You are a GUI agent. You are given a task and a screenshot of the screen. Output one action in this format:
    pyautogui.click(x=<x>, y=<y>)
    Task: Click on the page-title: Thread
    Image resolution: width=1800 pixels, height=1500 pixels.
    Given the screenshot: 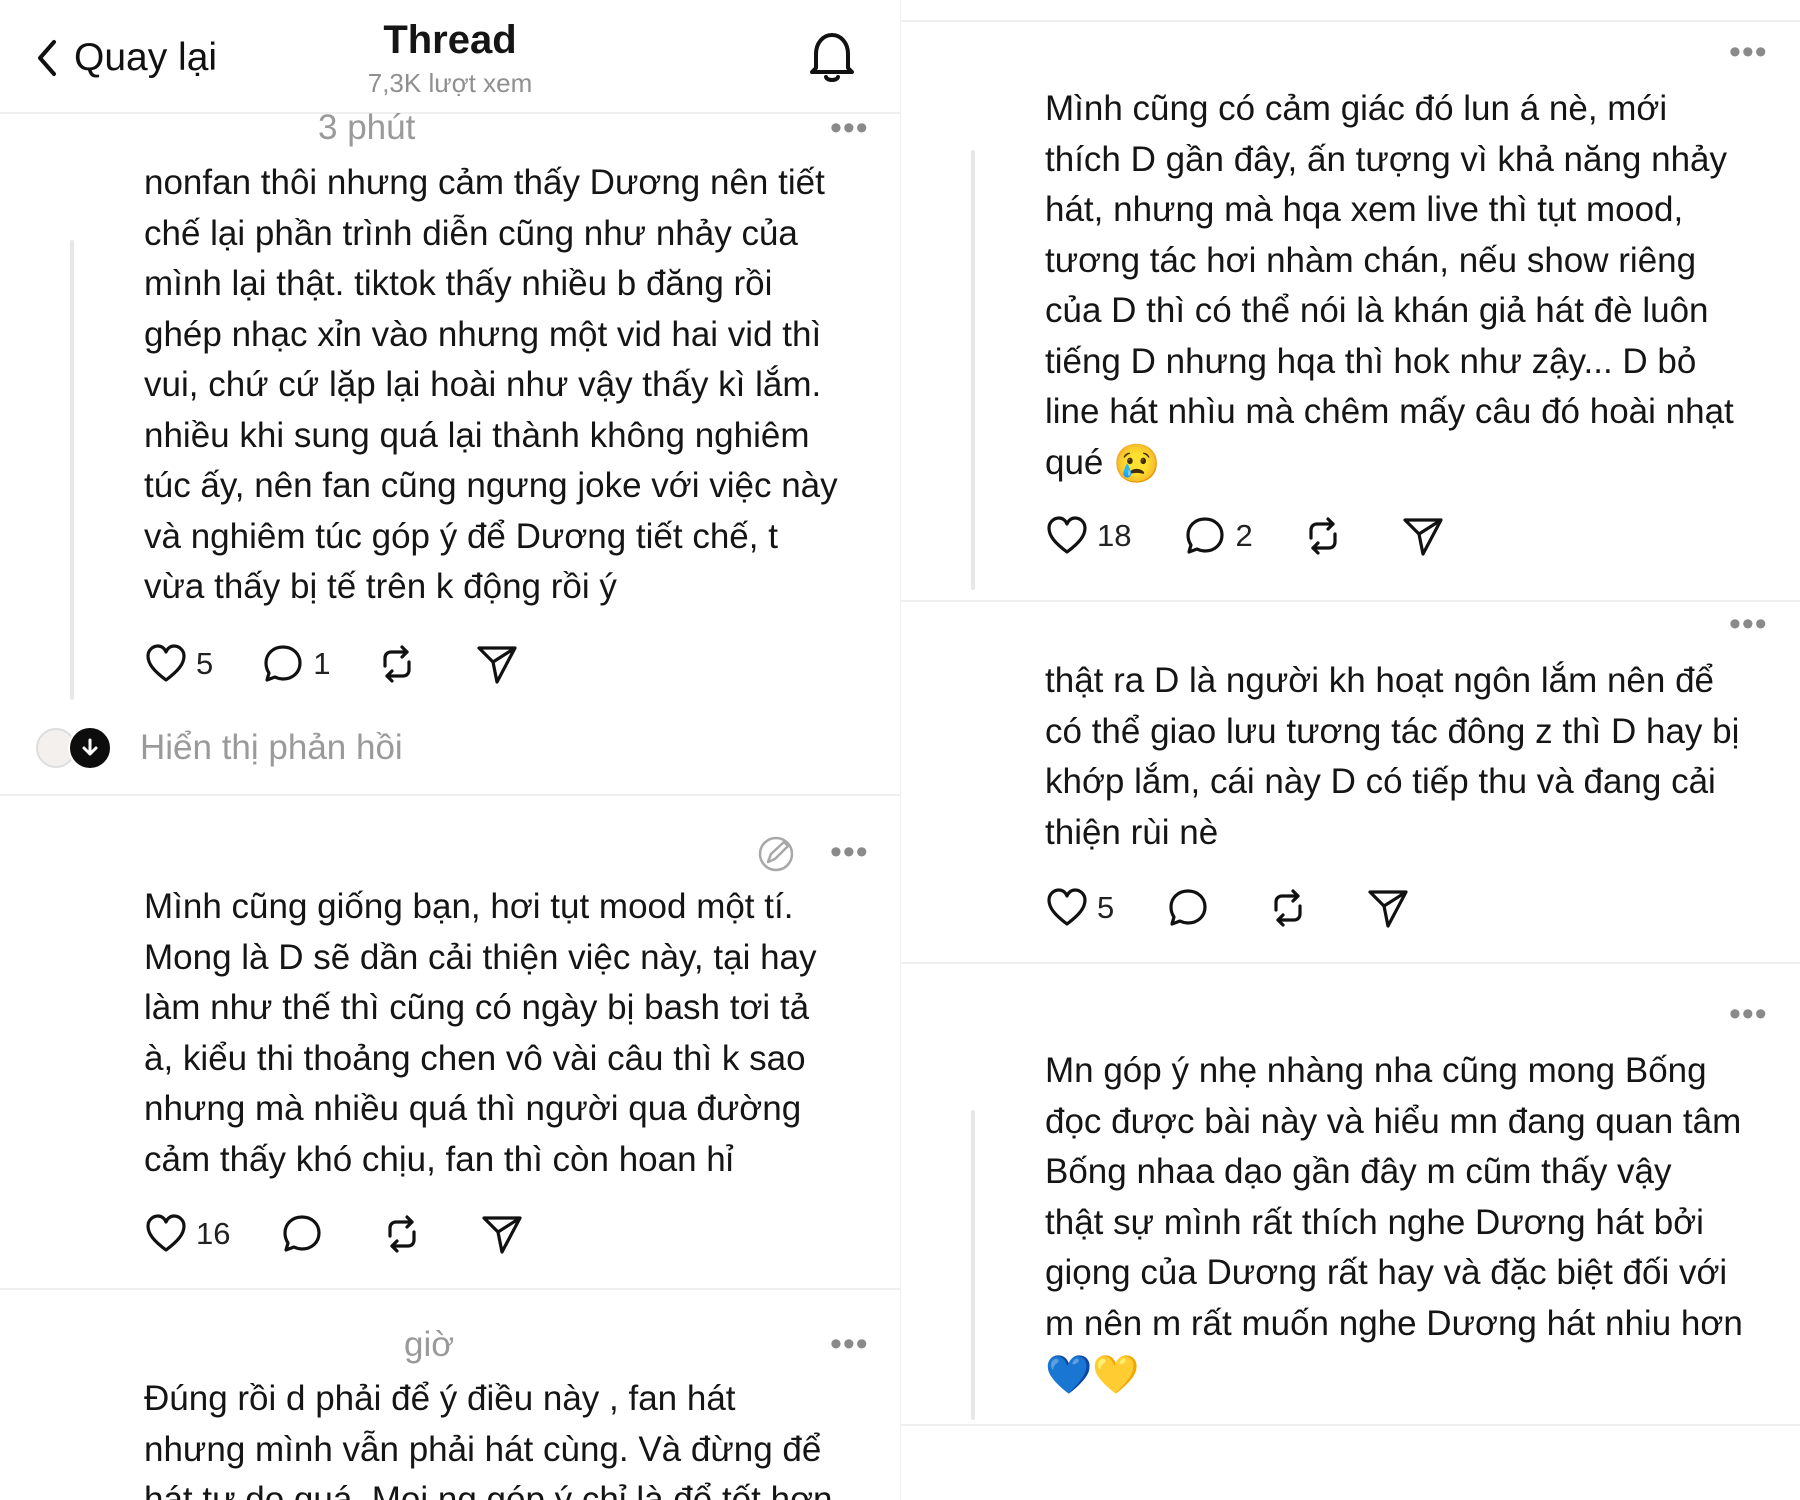 What is the action you would take?
    pyautogui.click(x=450, y=40)
    